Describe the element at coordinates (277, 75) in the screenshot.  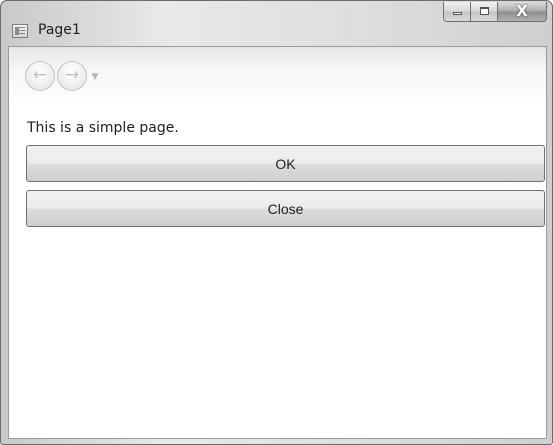
I see `navigation-bar: ← → ▼` at that location.